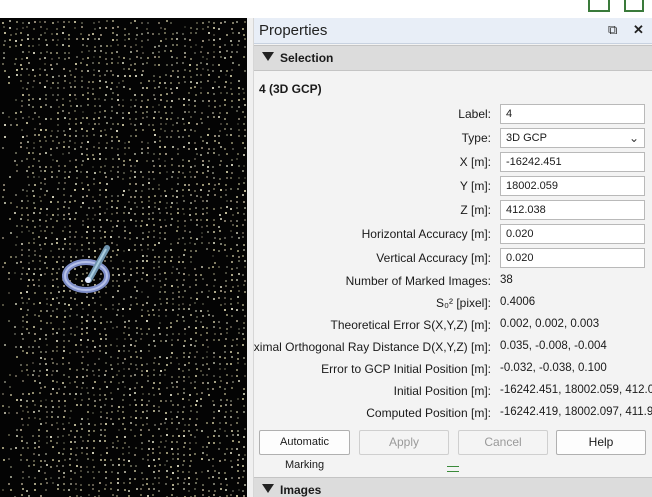 This screenshot has width=652, height=497. I want to click on marked-images-value: 38, so click(506, 280).